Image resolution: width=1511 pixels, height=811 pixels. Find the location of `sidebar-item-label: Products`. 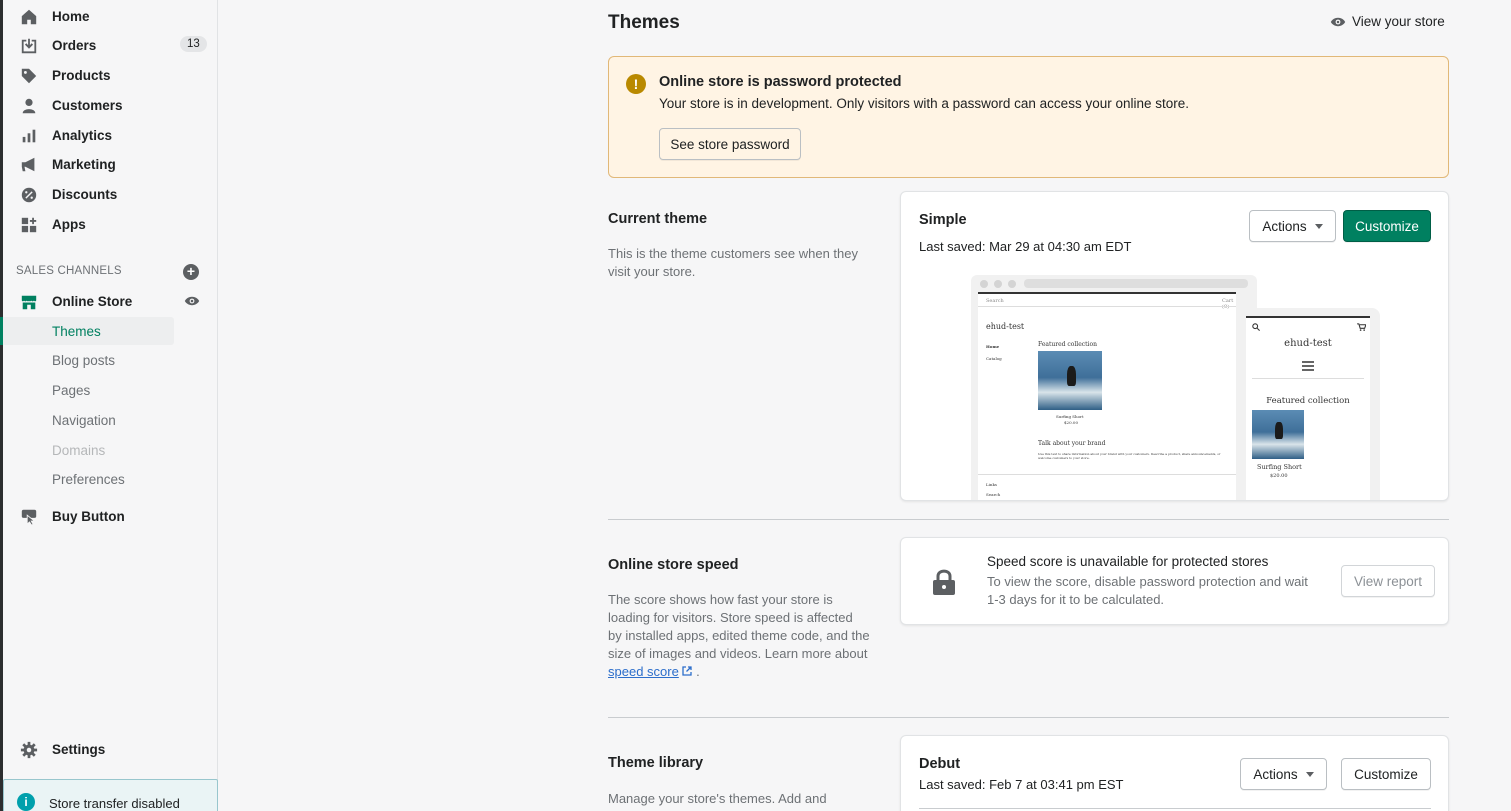

sidebar-item-label: Products is located at coordinates (81, 75).